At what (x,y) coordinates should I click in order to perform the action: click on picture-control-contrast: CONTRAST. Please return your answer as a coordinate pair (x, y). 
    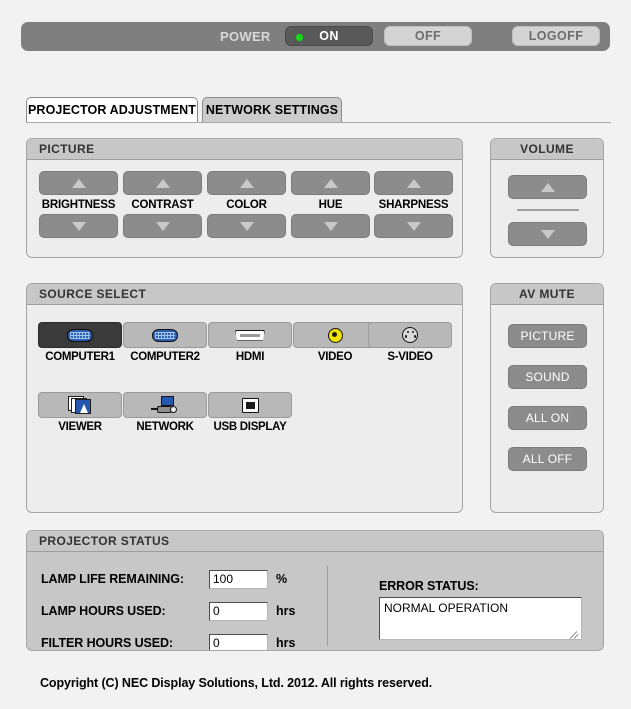
    Looking at the image, I should click on (162, 204).